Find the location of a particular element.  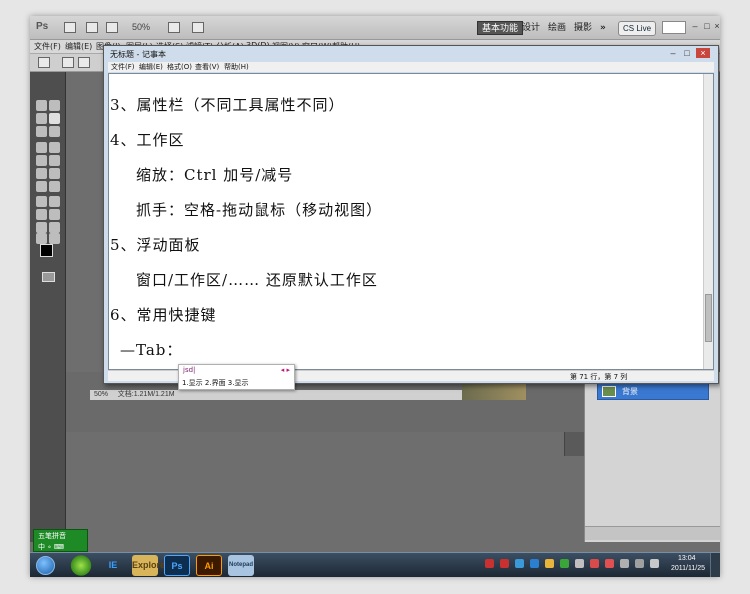

notepad-minimize-icon: – is located at coordinates (673, 53).